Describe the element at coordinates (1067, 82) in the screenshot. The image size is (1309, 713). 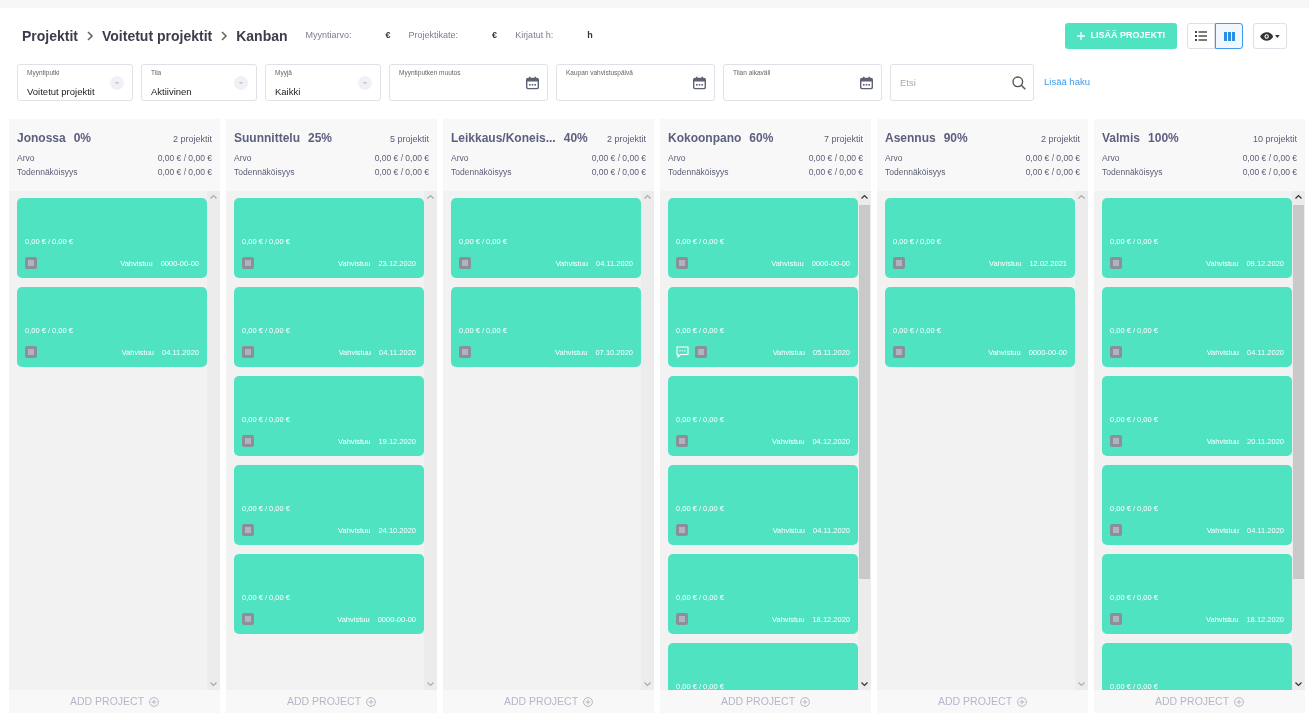
I see `more-search-link: Lisää haku` at that location.